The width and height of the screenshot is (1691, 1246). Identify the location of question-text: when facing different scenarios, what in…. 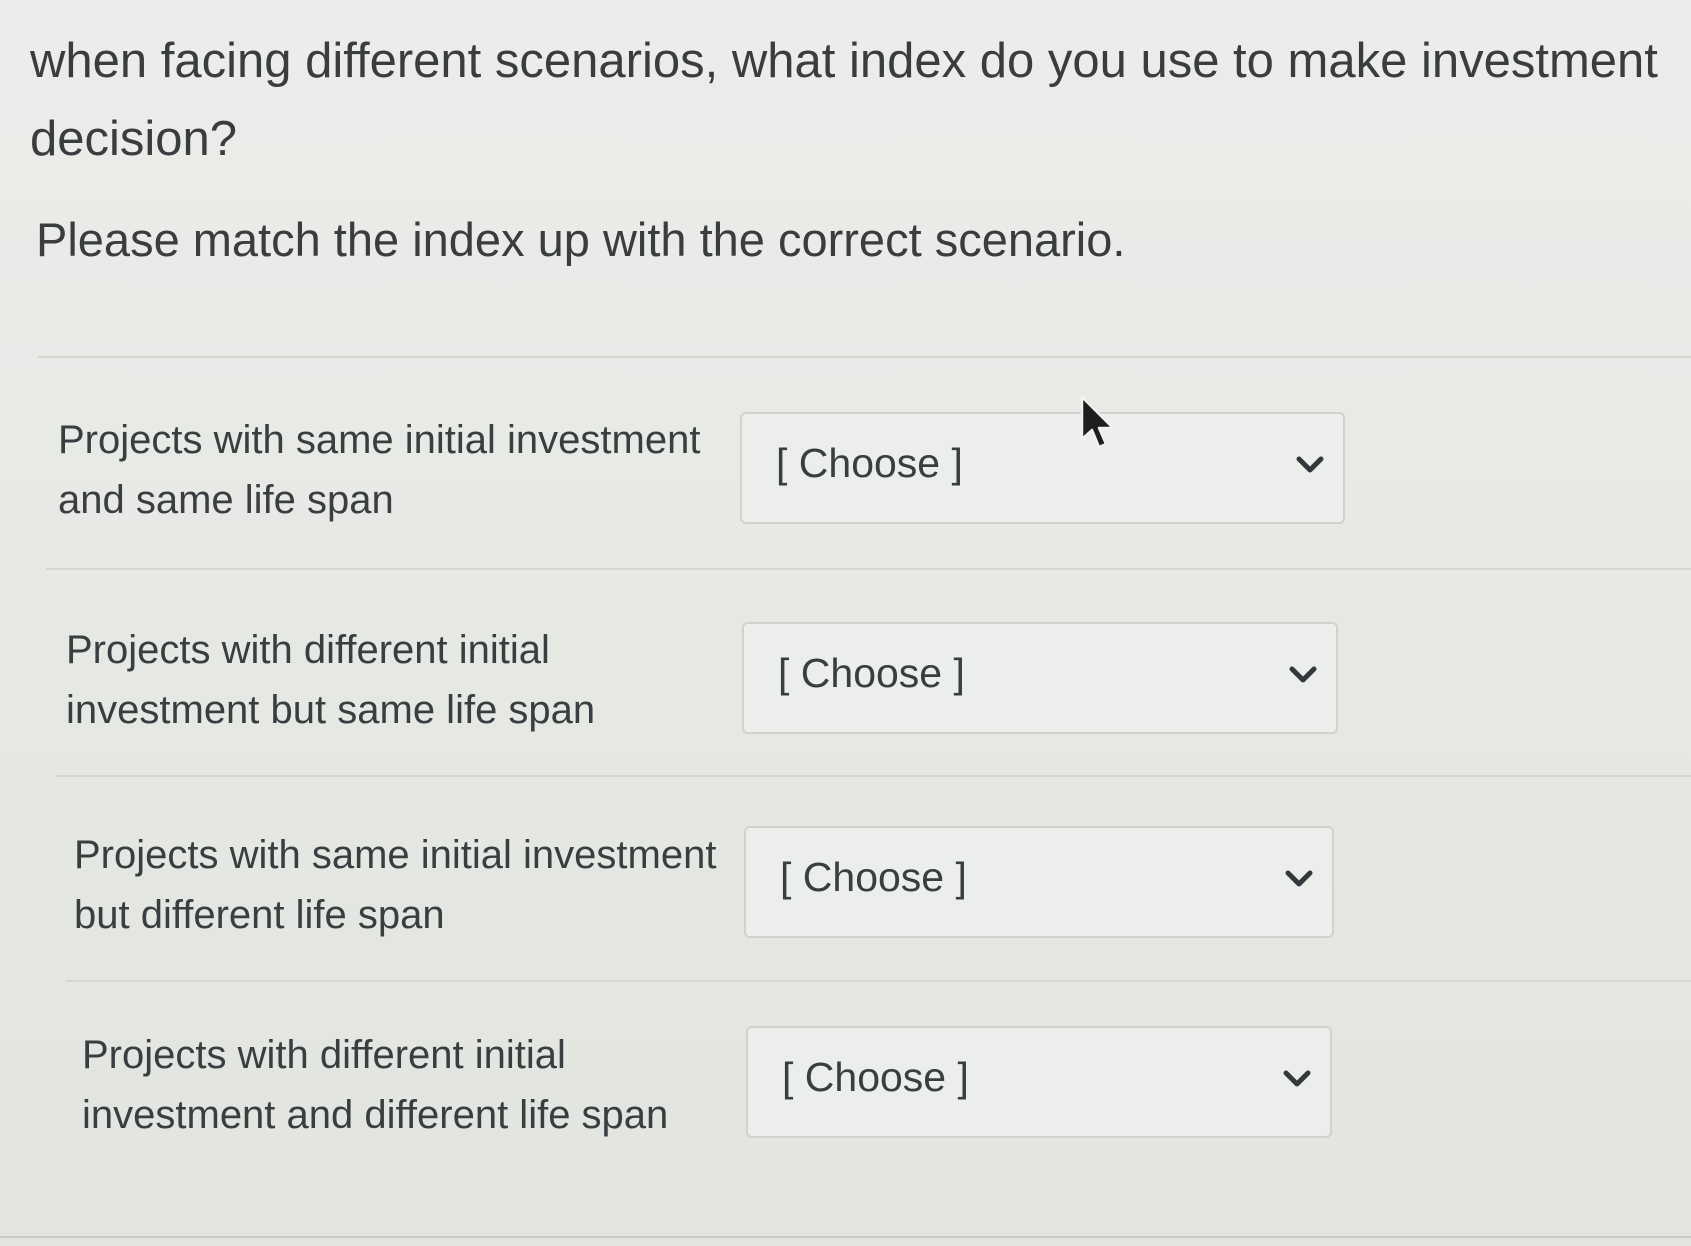
(844, 100).